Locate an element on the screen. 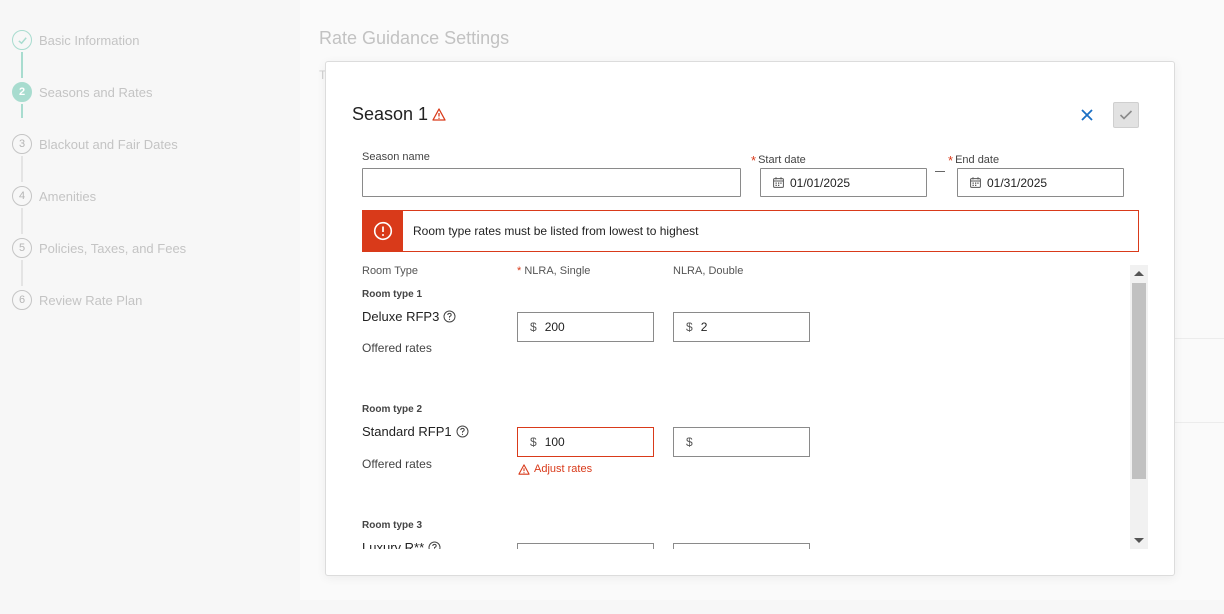 This screenshot has height=614, width=1224. confirm-button is located at coordinates (1126, 115).